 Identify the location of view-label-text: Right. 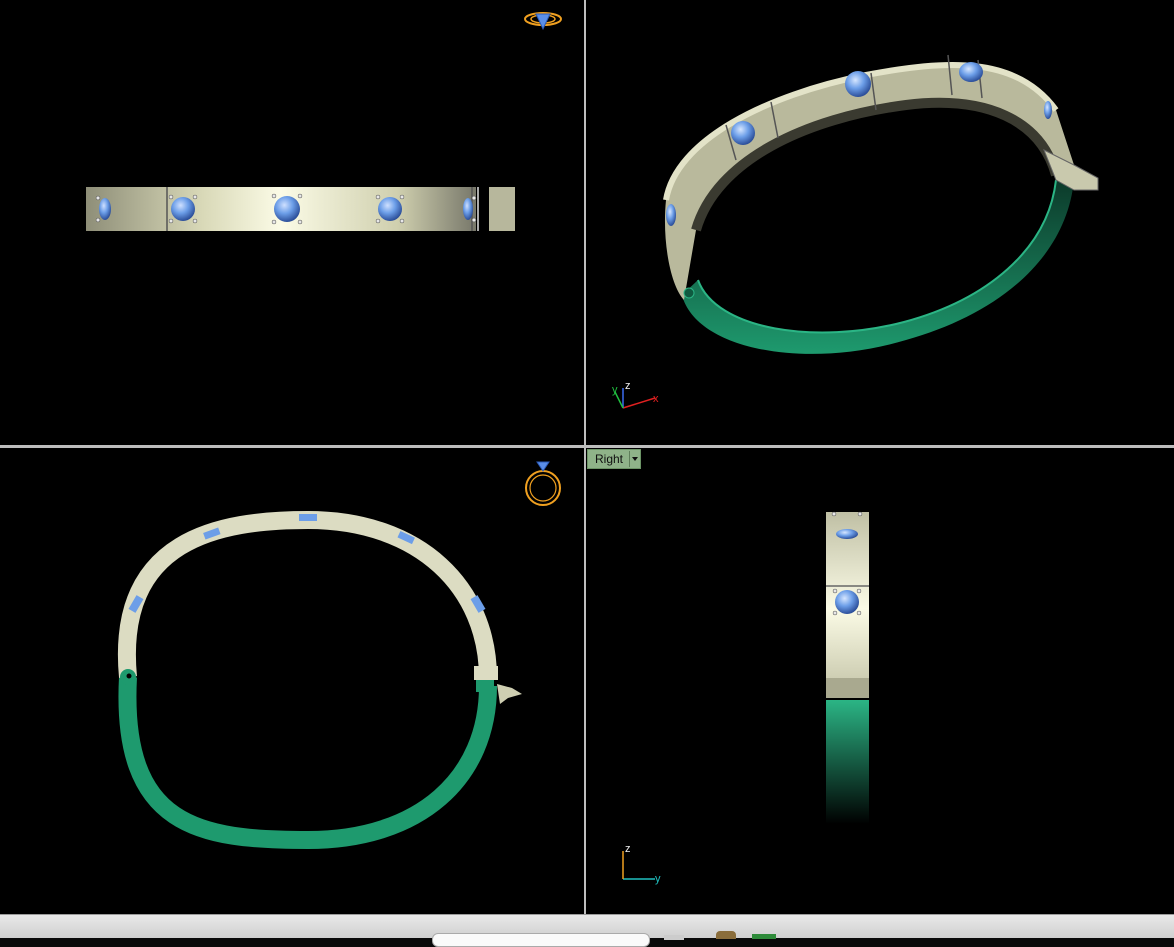
(609, 459).